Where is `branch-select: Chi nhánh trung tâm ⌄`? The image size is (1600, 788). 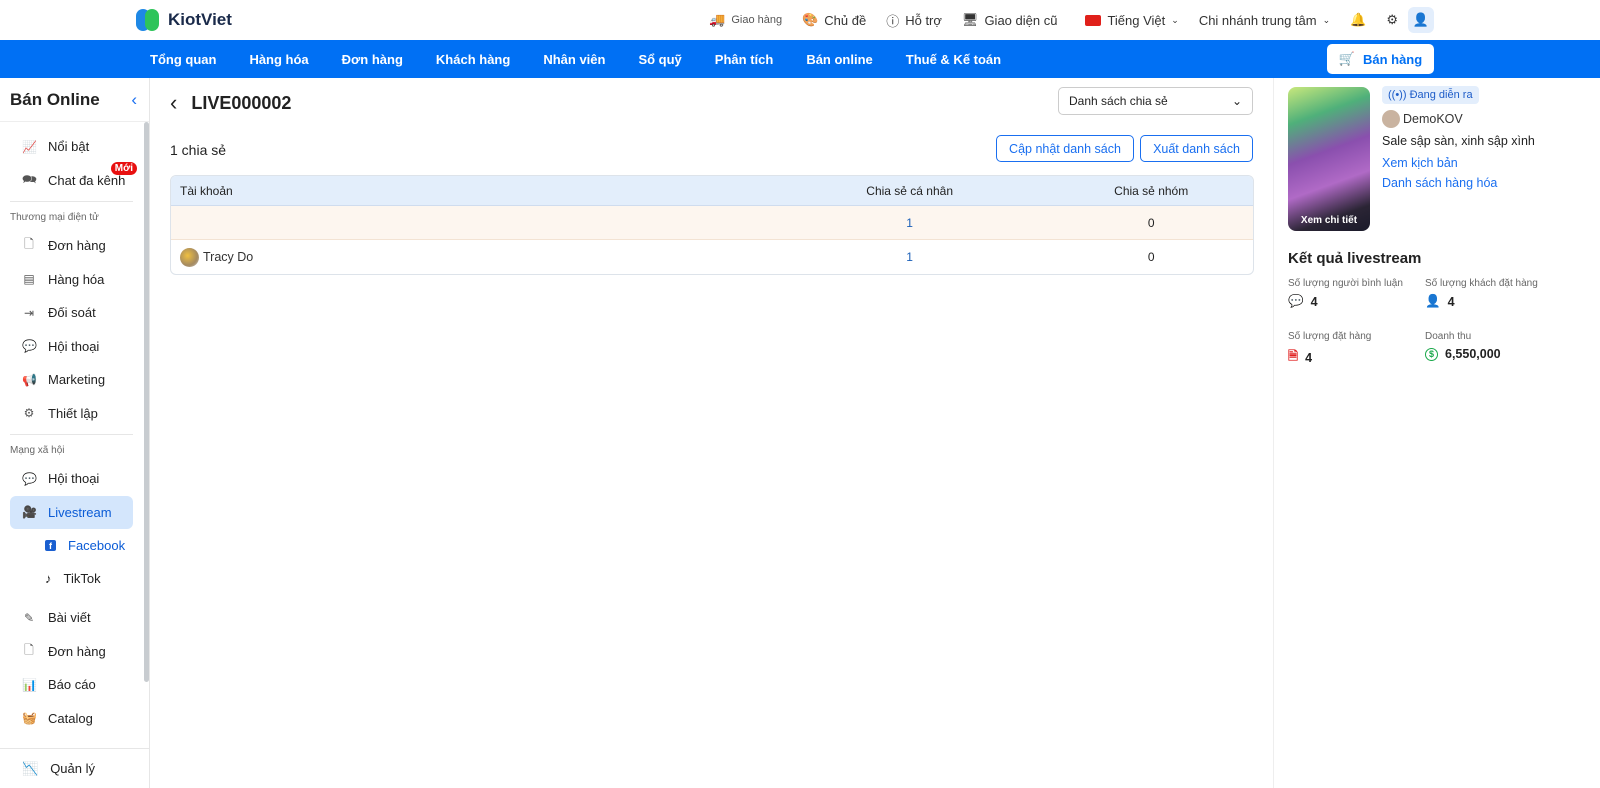
branch-select: Chi nhánh trung tâm ⌄ is located at coordinates (1264, 20).